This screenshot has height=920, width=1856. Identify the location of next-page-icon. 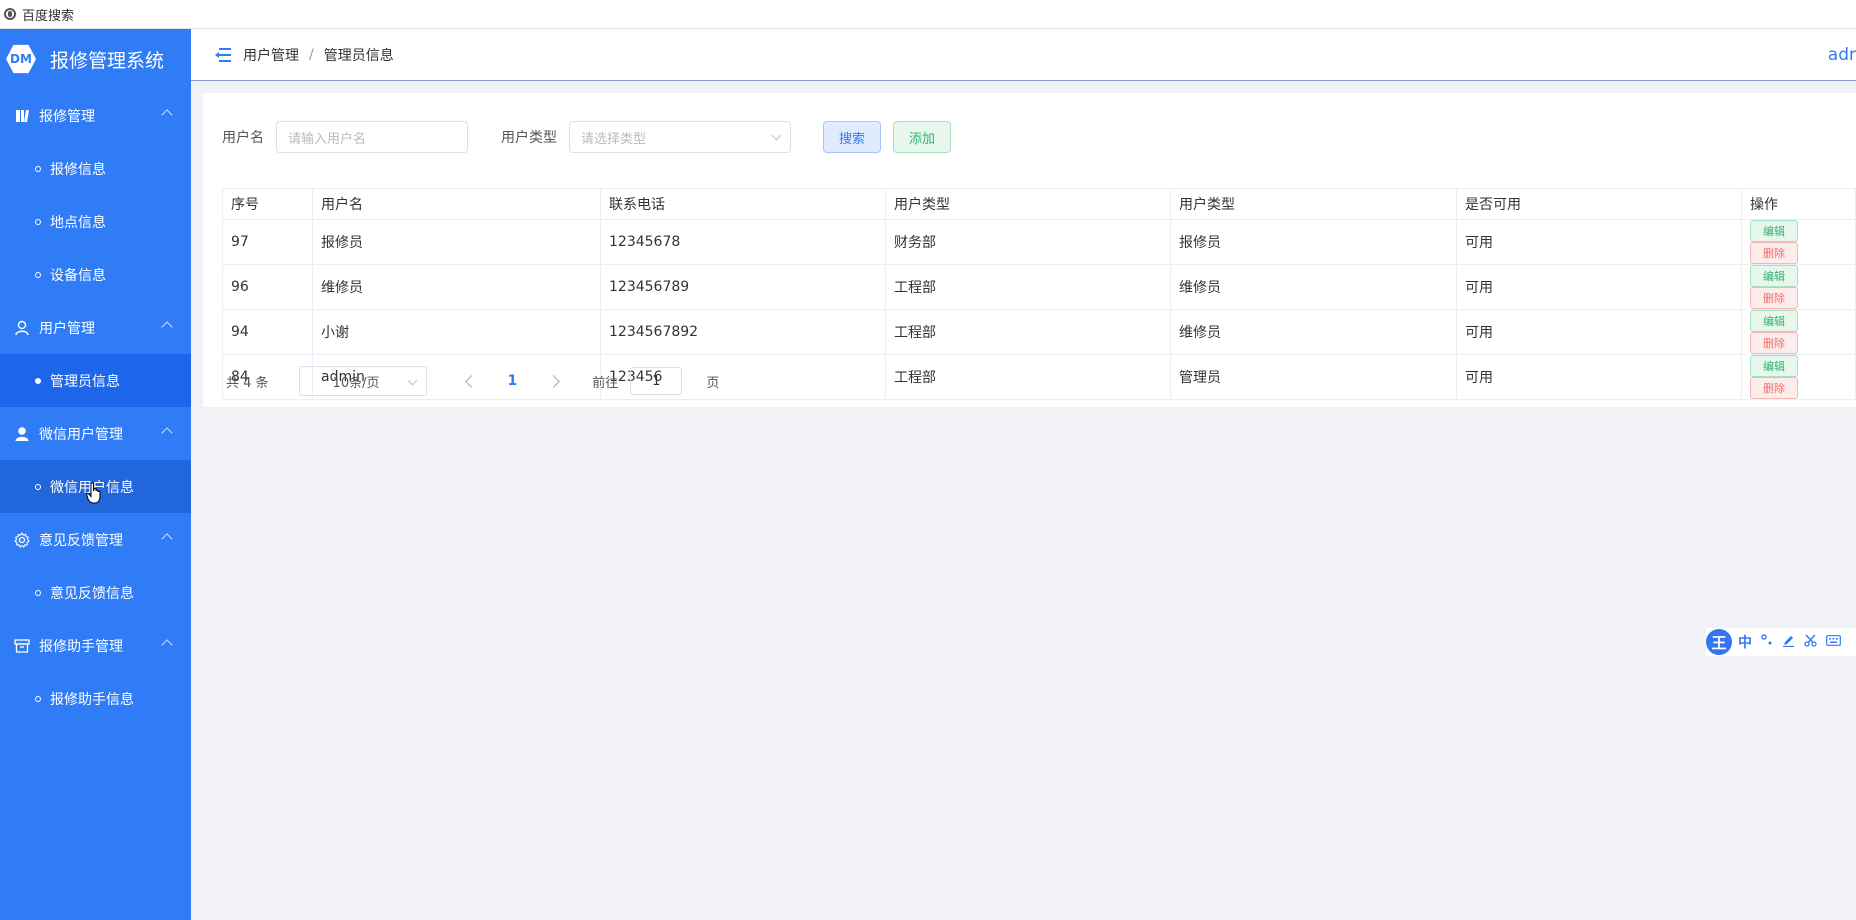
(554, 381).